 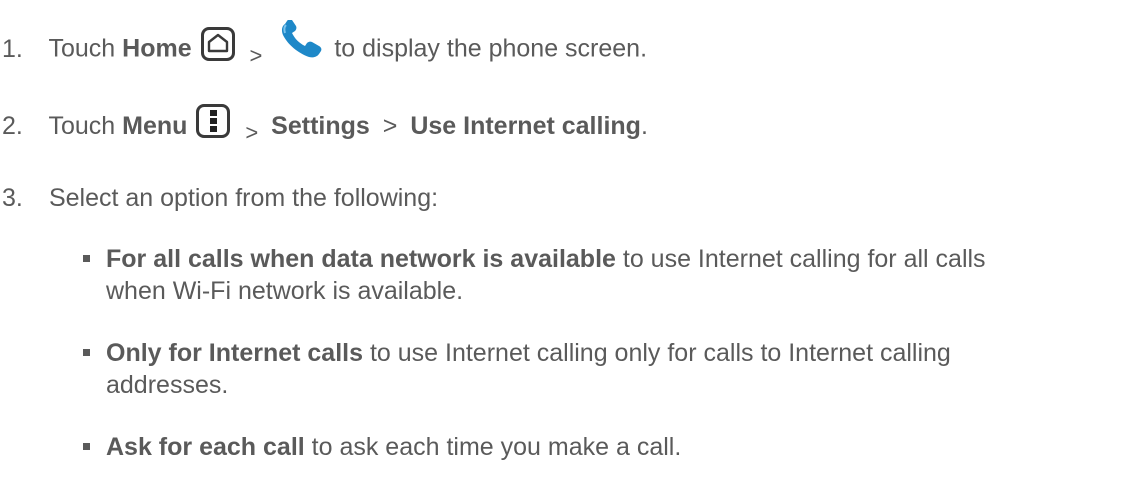 What do you see at coordinates (302, 39) in the screenshot?
I see `phone-icon` at bounding box center [302, 39].